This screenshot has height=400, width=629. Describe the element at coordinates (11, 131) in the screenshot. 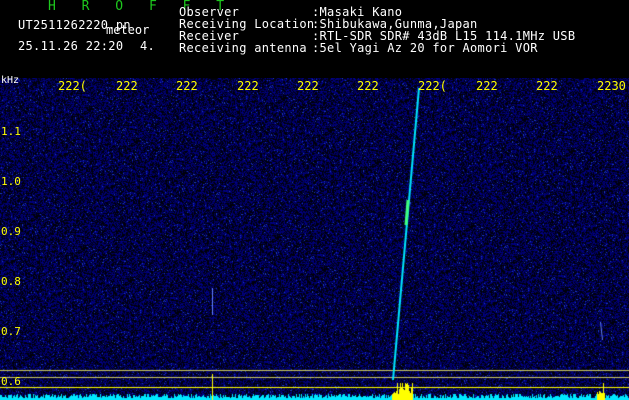

I see `freq-tick: 1.1` at that location.